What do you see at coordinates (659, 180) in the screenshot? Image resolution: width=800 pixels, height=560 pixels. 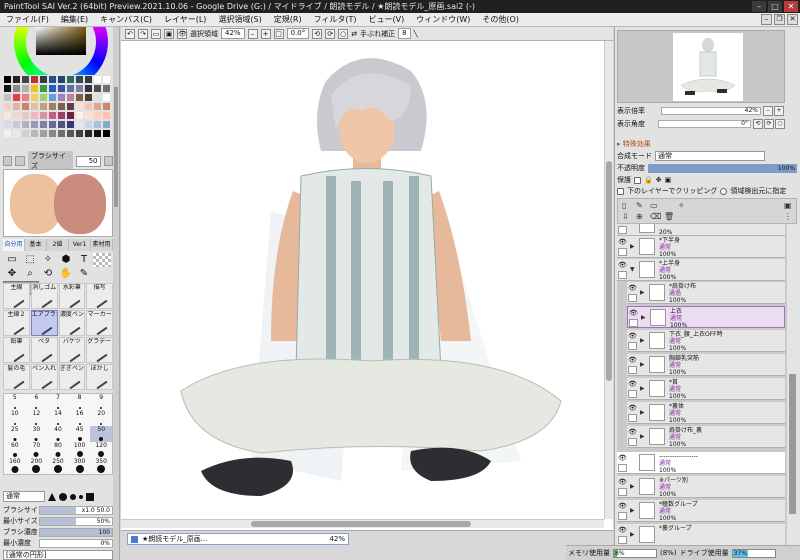 I see `move-lock-icon: ✥` at bounding box center [659, 180].